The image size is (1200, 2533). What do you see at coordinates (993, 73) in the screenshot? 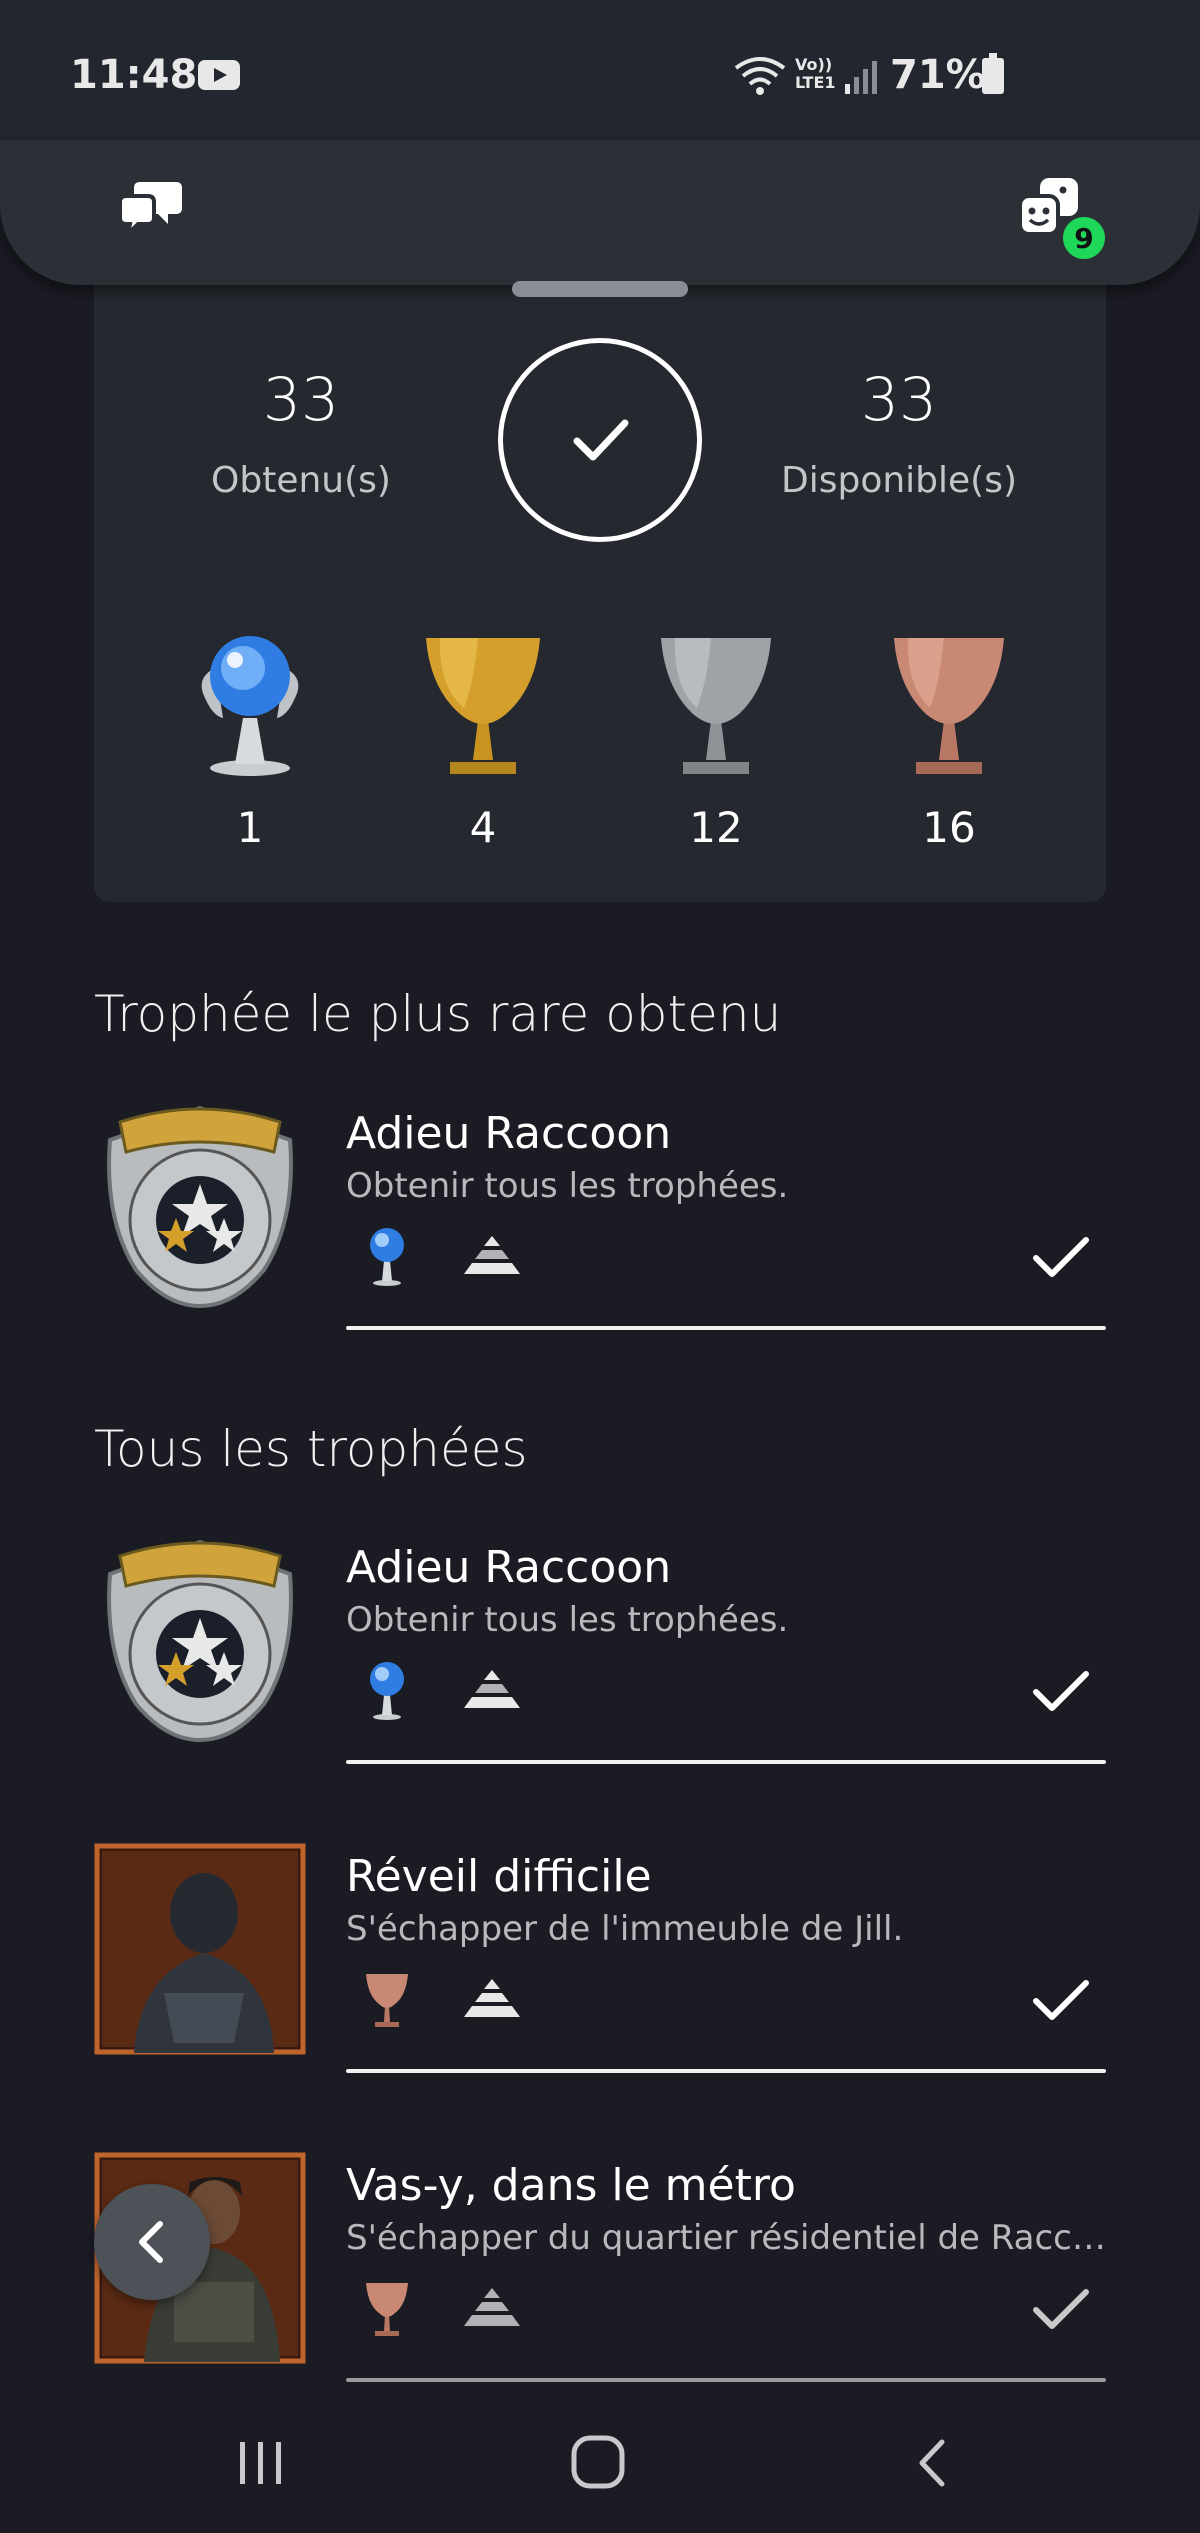
I see `battery-icon` at bounding box center [993, 73].